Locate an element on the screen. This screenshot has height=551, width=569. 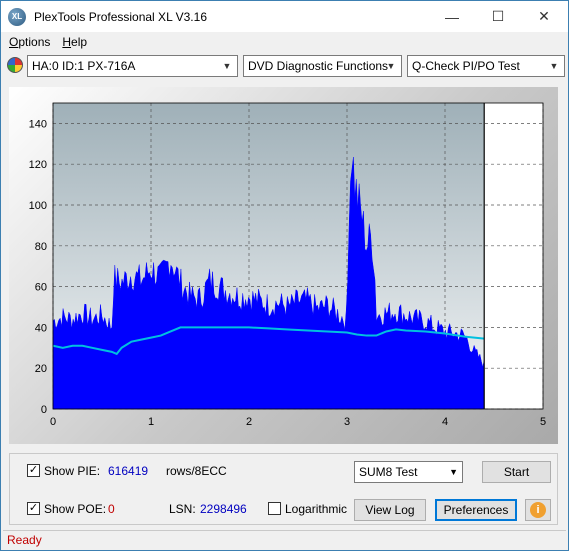
start-button: Start is located at coordinates (516, 472).